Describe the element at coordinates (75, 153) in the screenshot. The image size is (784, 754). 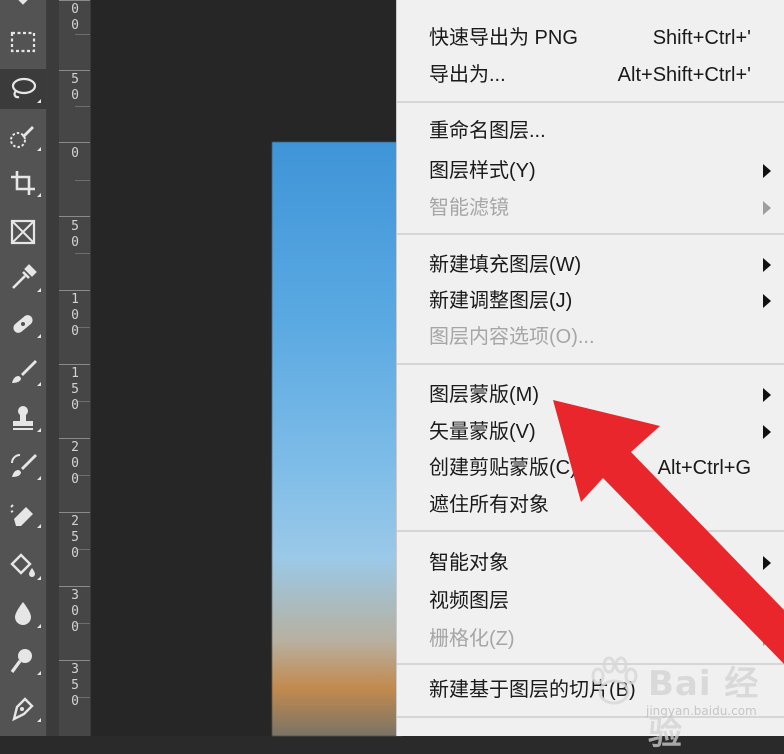
I see `ruler-label: 0` at that location.